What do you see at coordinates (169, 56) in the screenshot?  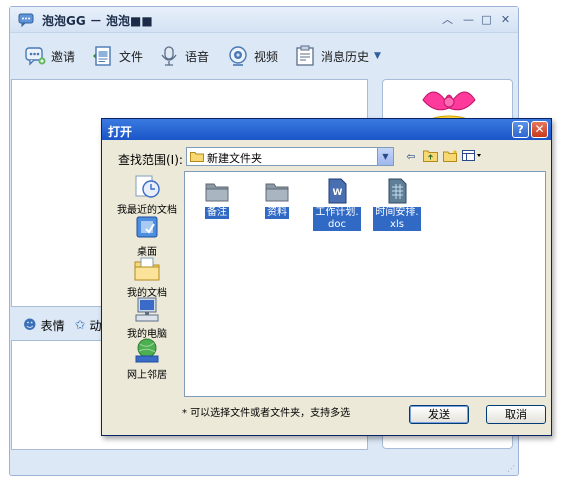 I see `voice-icon` at bounding box center [169, 56].